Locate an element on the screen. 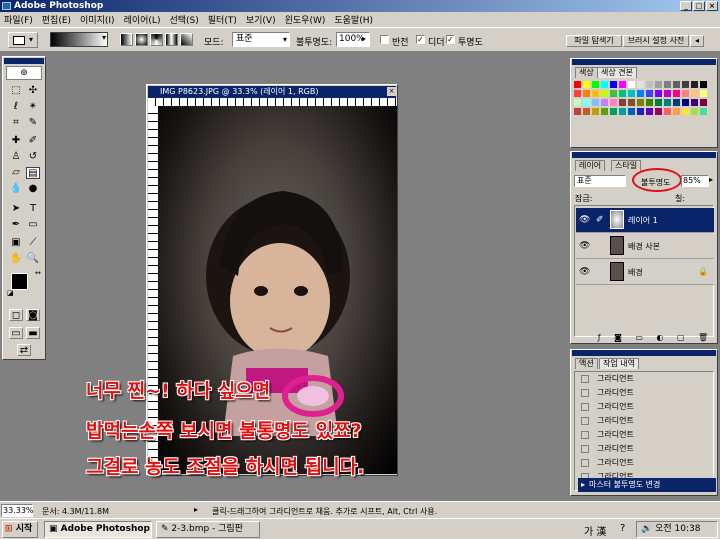  healing-brush-icon: ✚ is located at coordinates (16, 141).